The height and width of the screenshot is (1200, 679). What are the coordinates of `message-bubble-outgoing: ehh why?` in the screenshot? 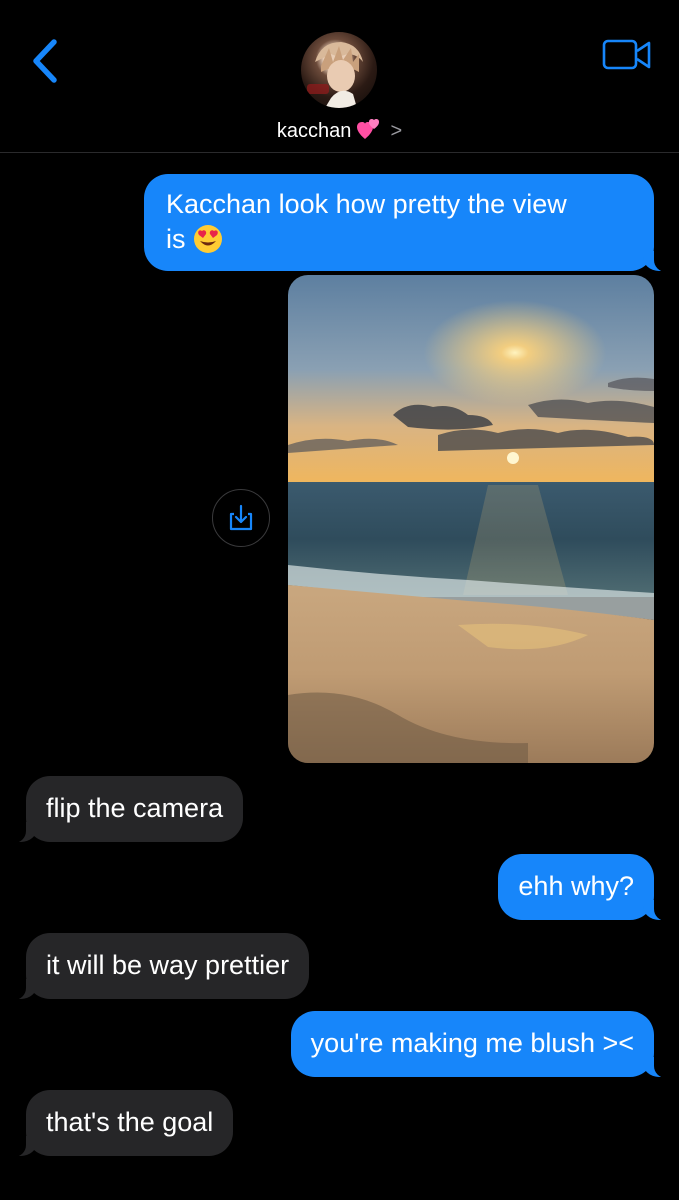 It's located at (585, 887).